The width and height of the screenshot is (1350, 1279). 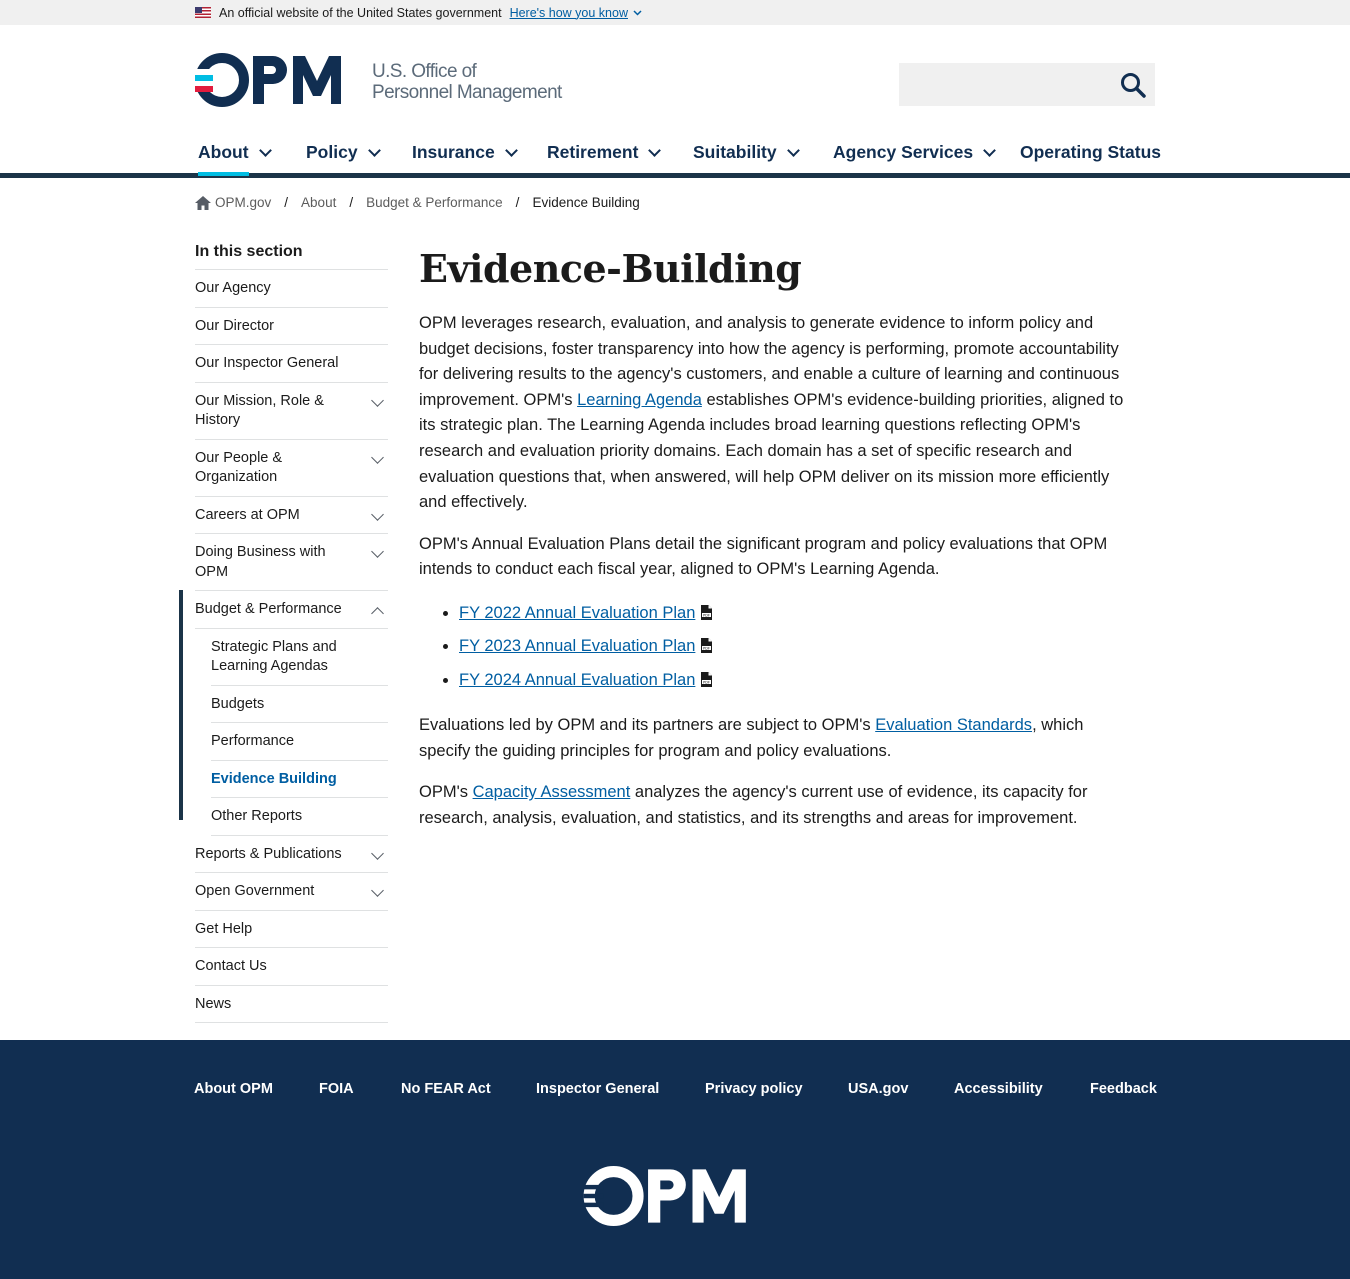 I want to click on us-flag-icon, so click(x=203, y=12).